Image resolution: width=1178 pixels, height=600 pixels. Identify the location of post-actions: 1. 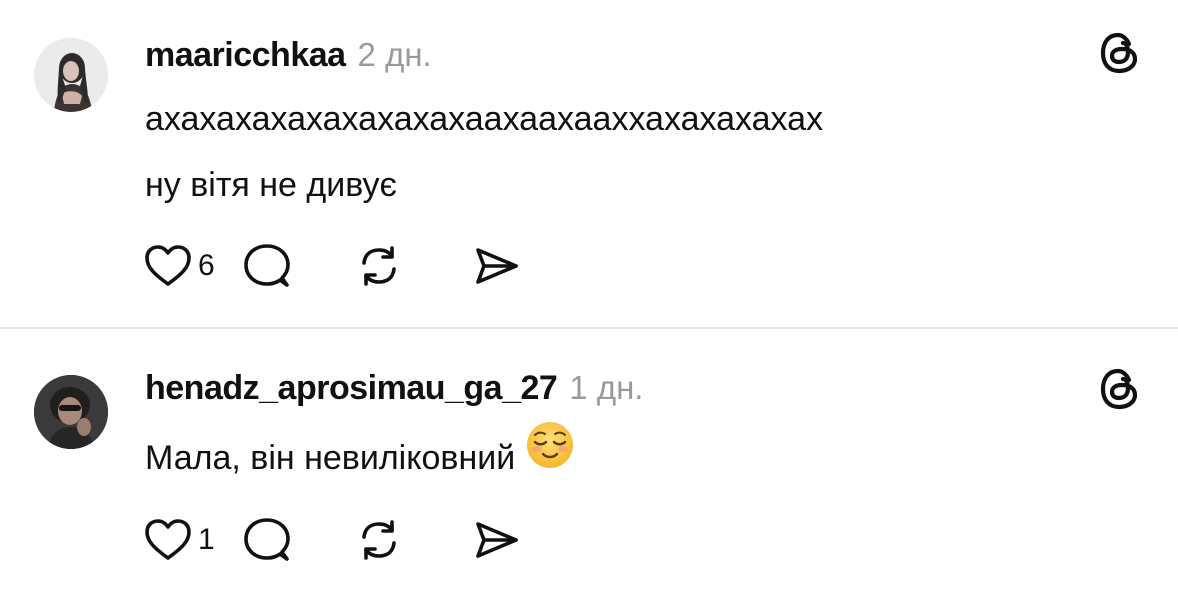
(334, 540).